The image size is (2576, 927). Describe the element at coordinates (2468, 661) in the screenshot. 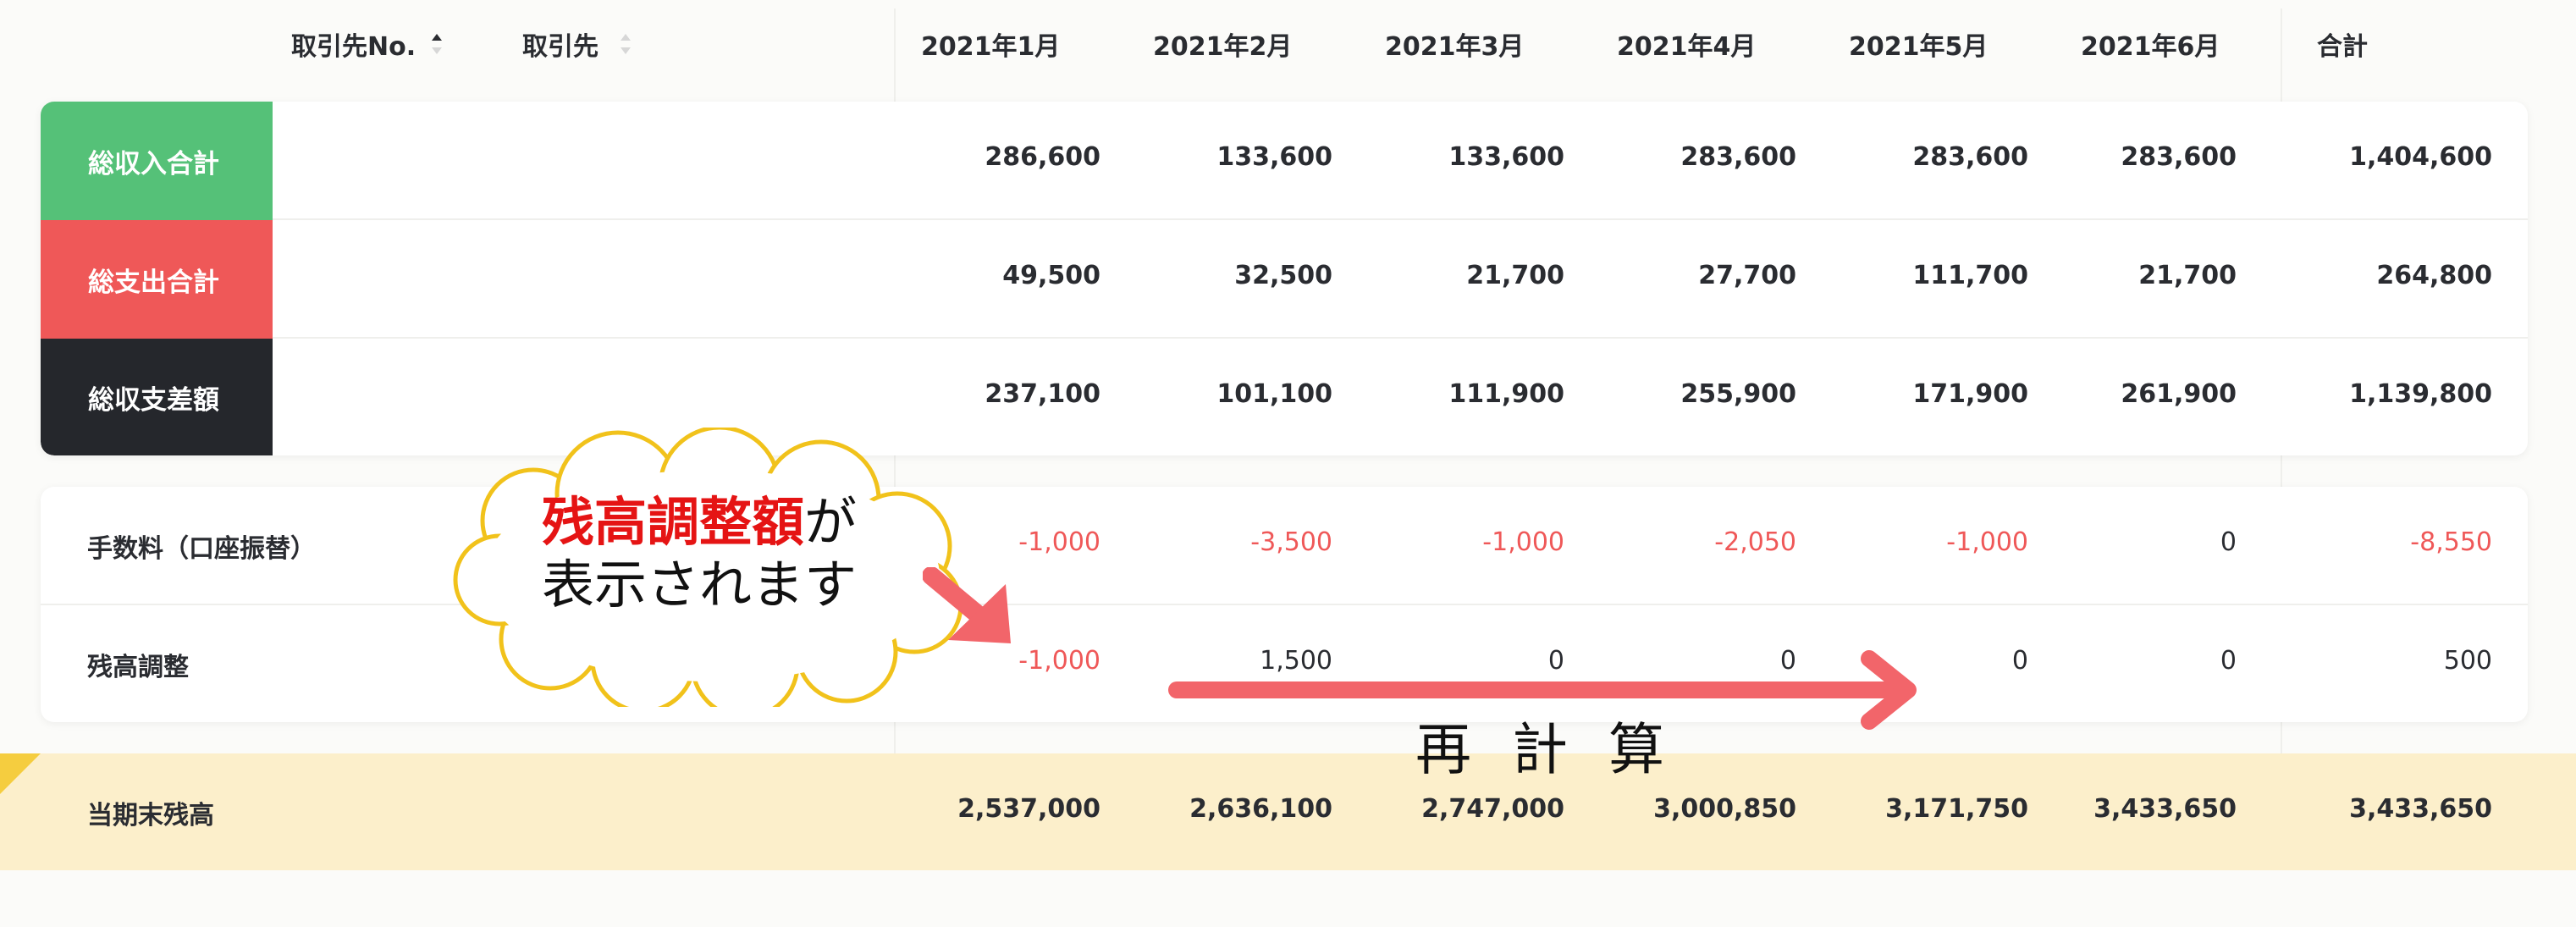

I see `adjust-total: 500` at that location.